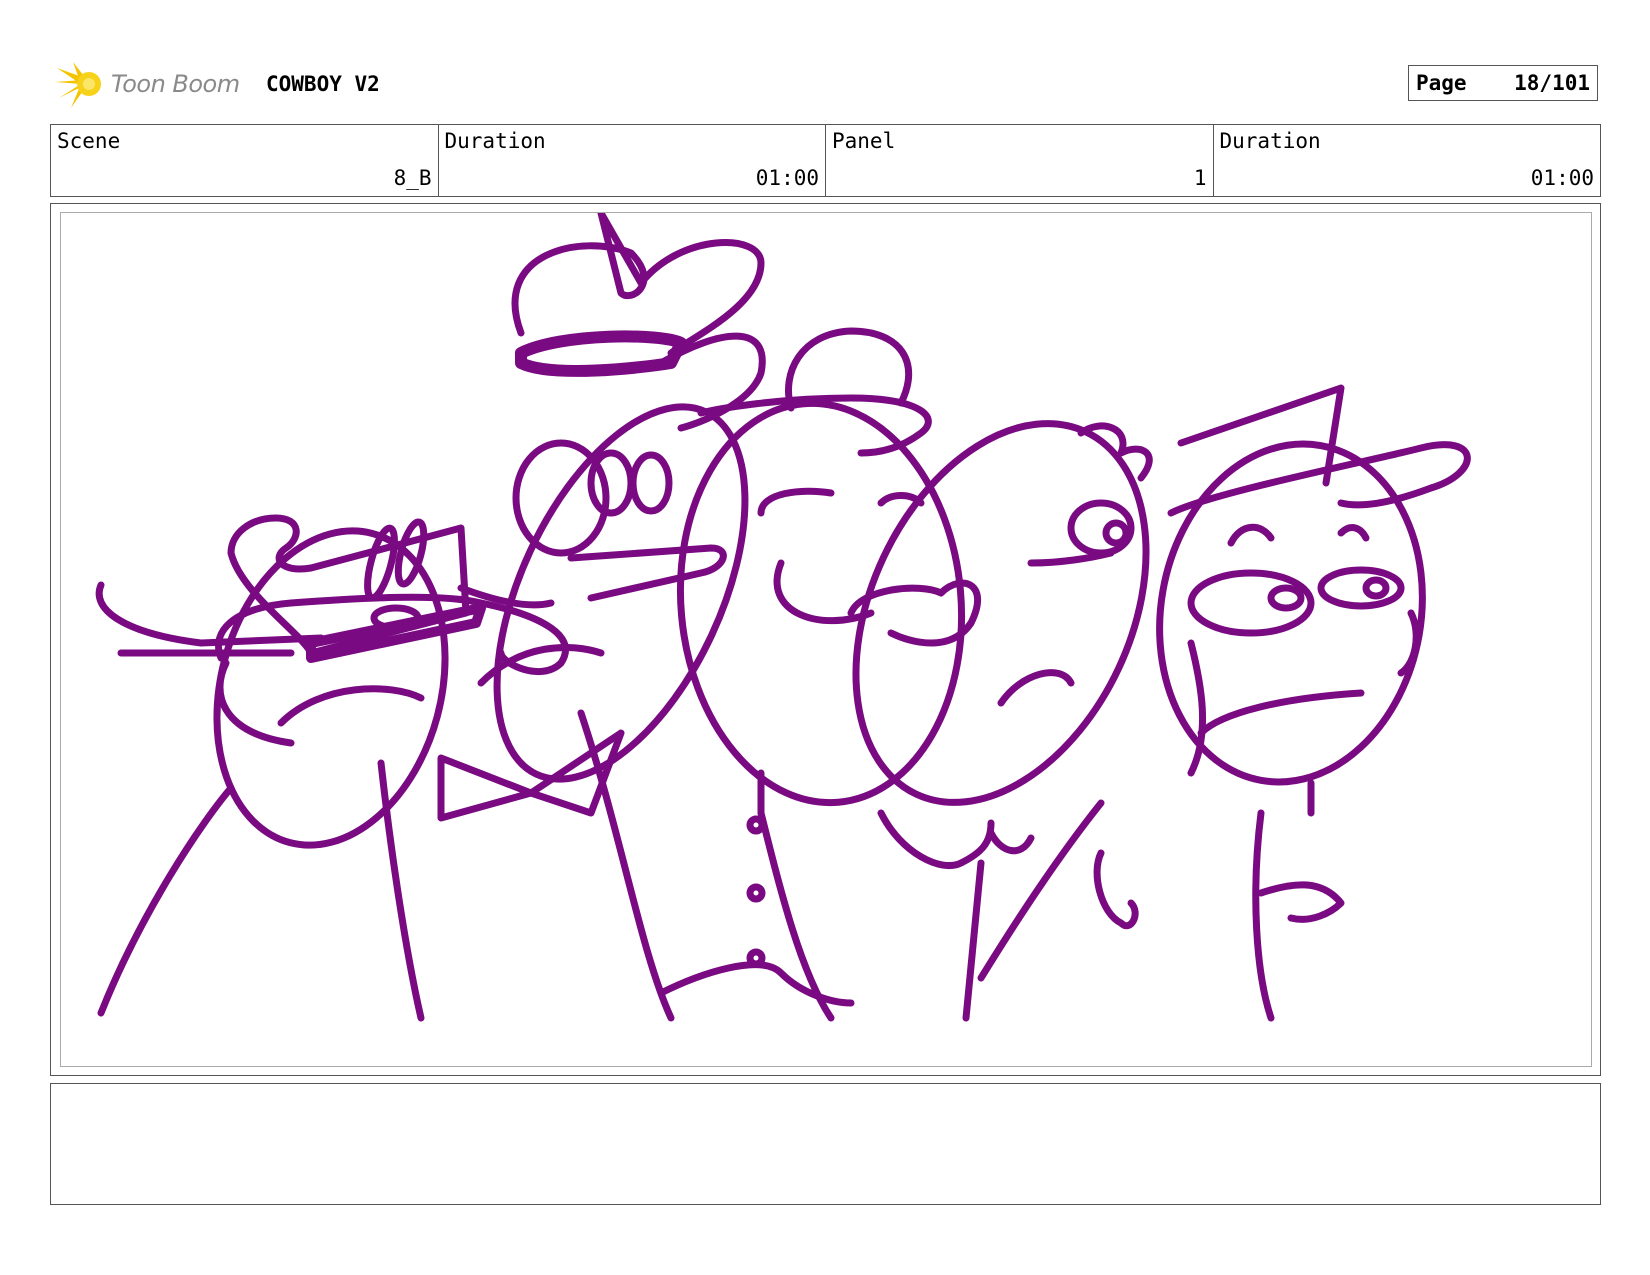  I want to click on page-indicator: Page 18/101, so click(1503, 83).